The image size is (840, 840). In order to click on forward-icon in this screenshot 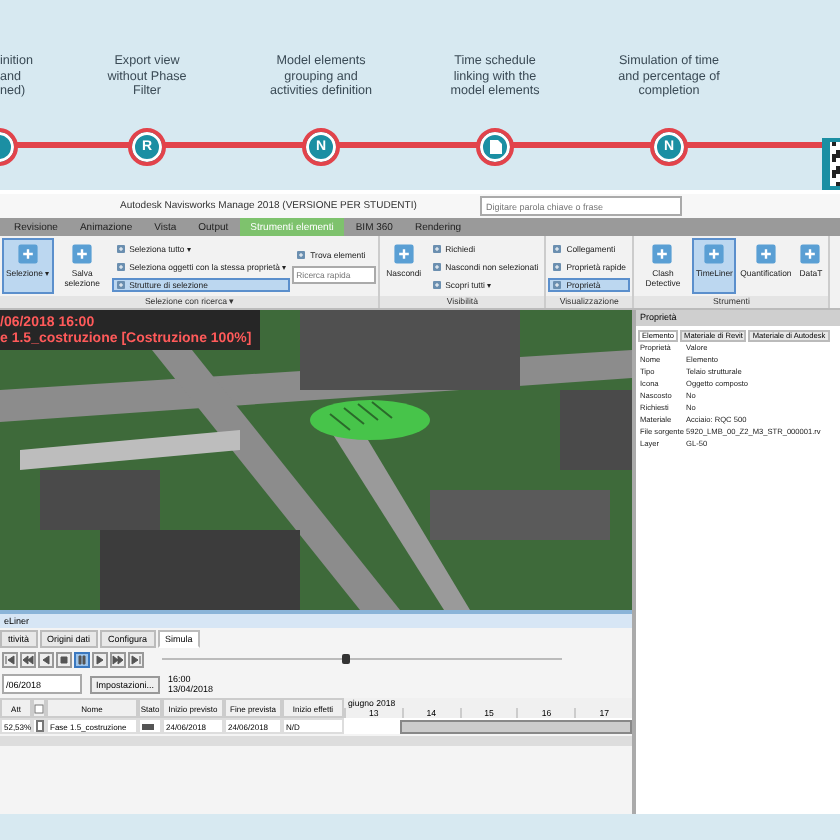, I will do `click(118, 659)`.